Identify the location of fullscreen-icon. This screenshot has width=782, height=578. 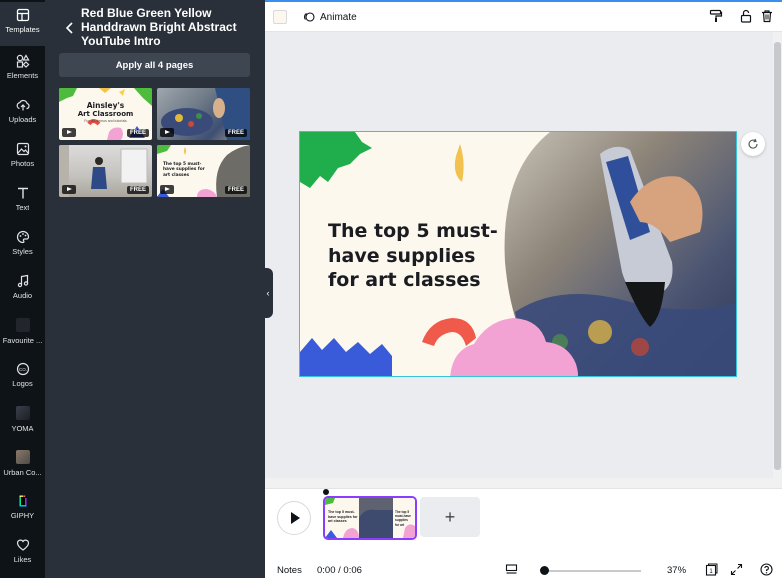
(736, 569).